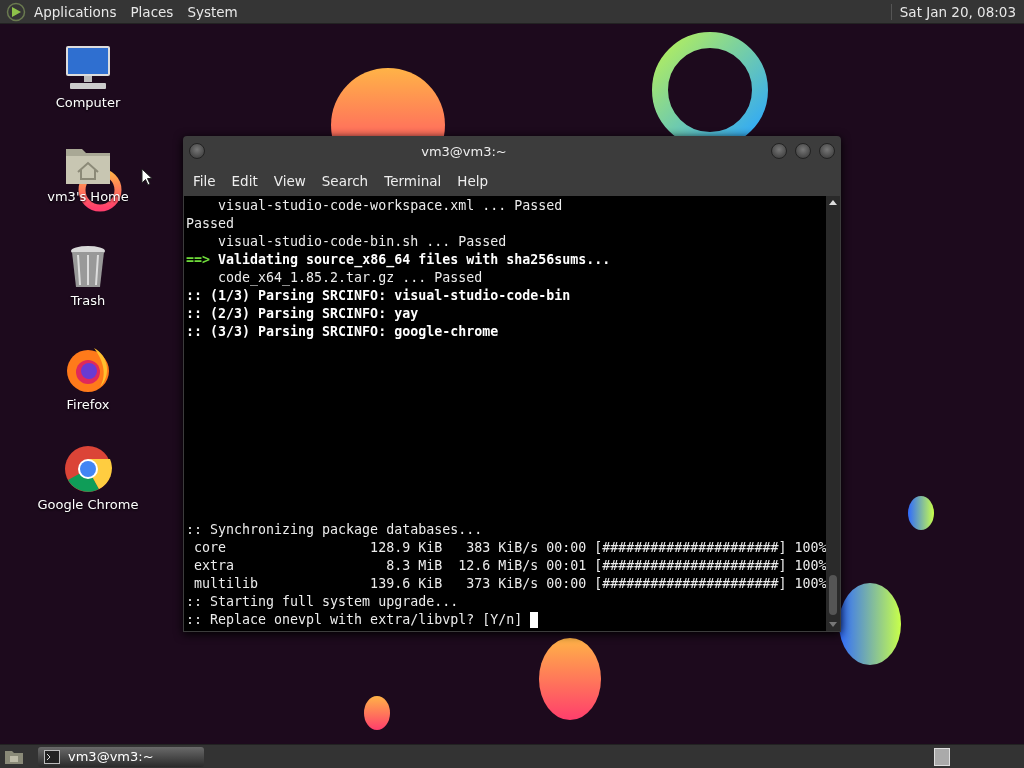 The width and height of the screenshot is (1024, 768). I want to click on firefox-icon, so click(88, 369).